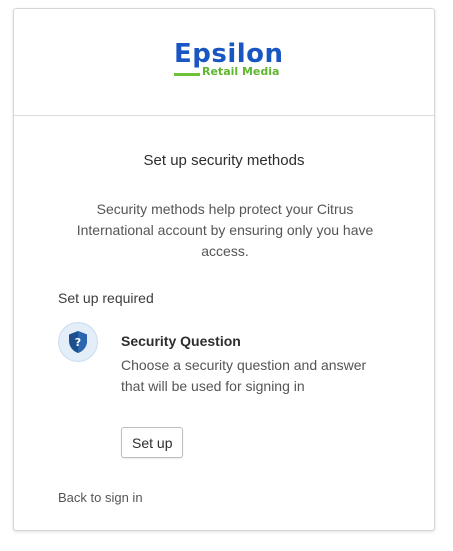  I want to click on set-up-button: Set up, so click(152, 442).